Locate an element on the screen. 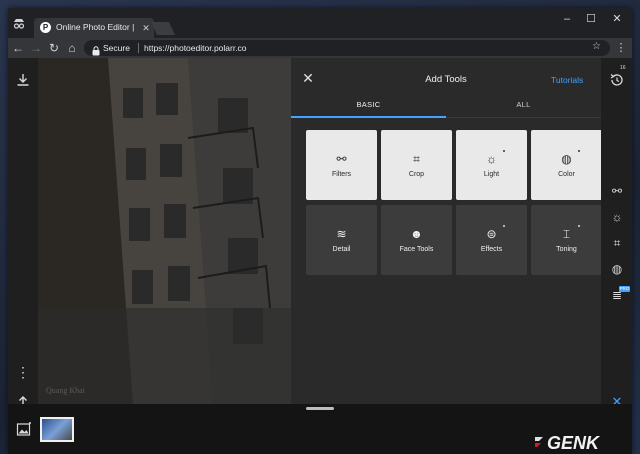  tool-tile-detail: ≋ Detail is located at coordinates (341, 240).